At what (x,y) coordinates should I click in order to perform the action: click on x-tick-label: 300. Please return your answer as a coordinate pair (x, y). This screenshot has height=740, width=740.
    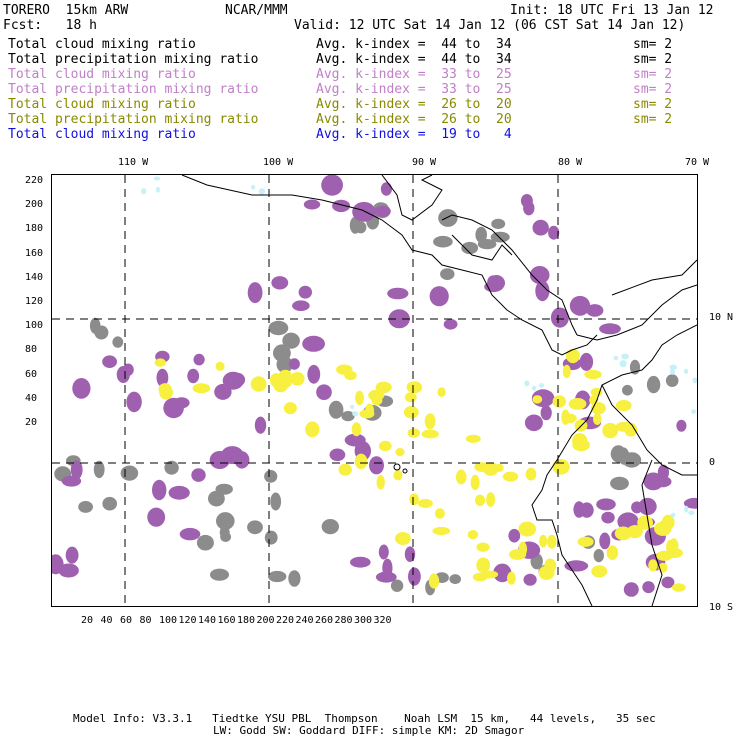
    Looking at the image, I should click on (363, 620).